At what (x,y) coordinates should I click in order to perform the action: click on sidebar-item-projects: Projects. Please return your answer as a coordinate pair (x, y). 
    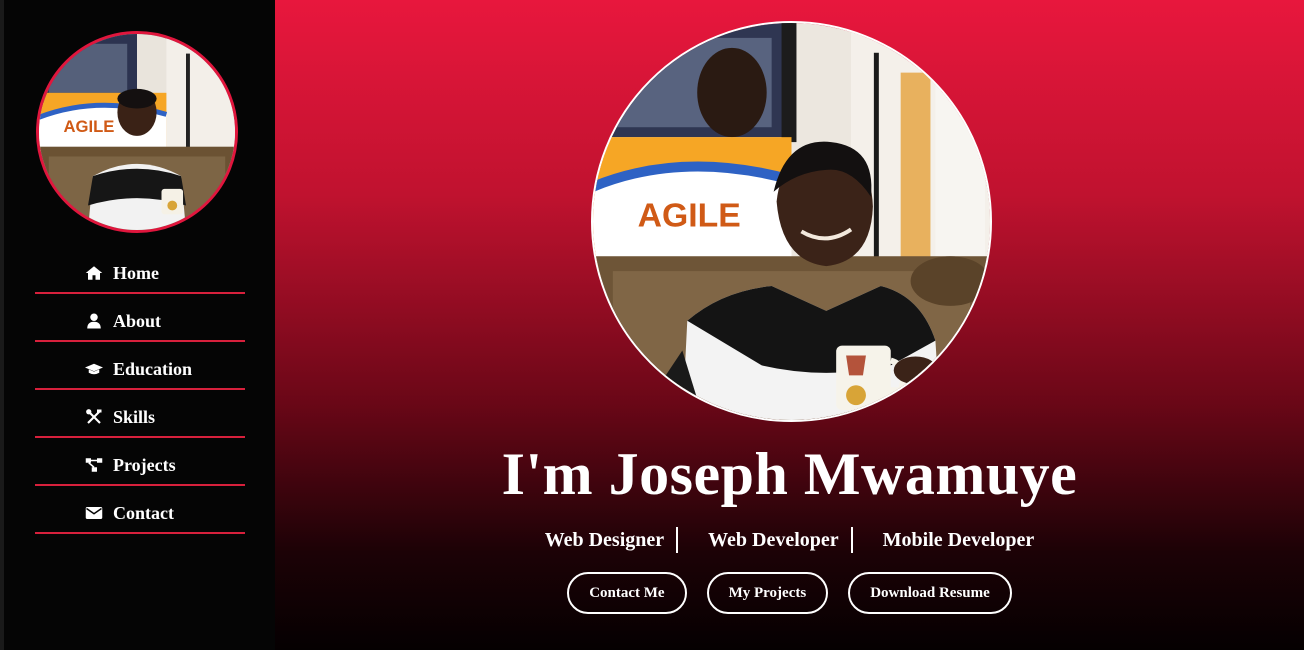
    Looking at the image, I should click on (140, 463).